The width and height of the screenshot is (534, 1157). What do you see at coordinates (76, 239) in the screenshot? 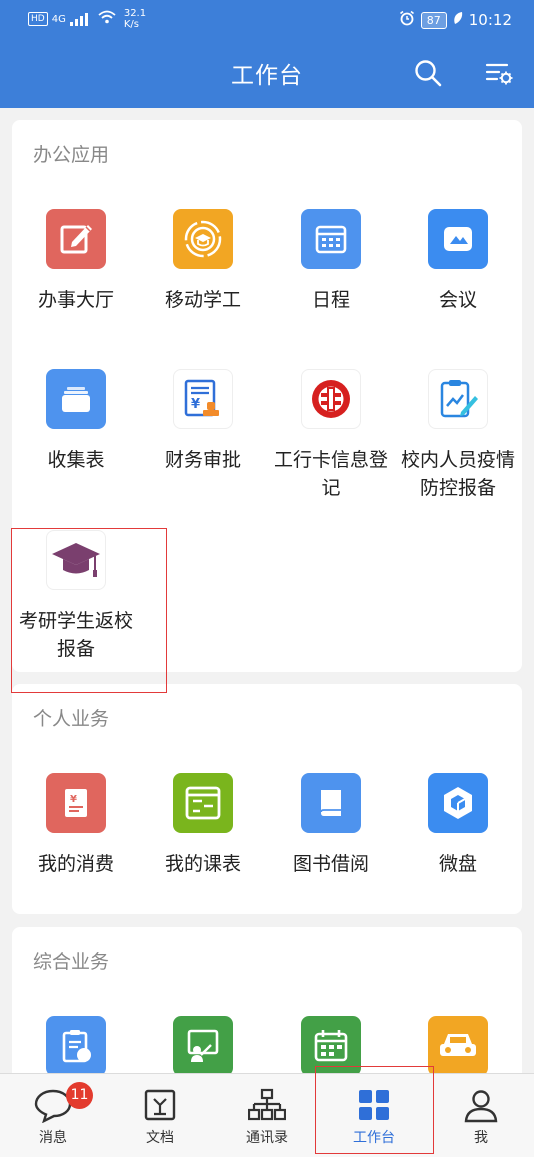
I see `edit-icon` at bounding box center [76, 239].